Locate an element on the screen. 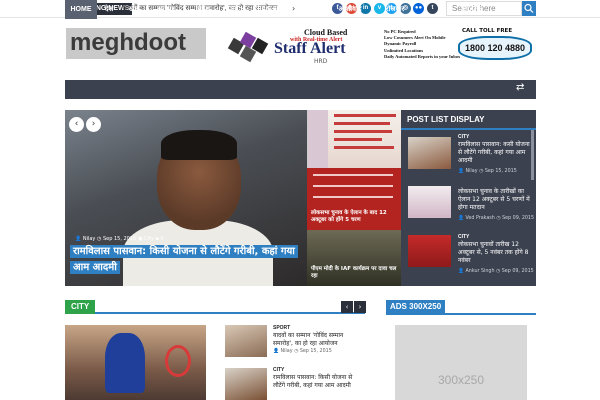  banner-phone: 1800 120 4880 is located at coordinates (495, 48).